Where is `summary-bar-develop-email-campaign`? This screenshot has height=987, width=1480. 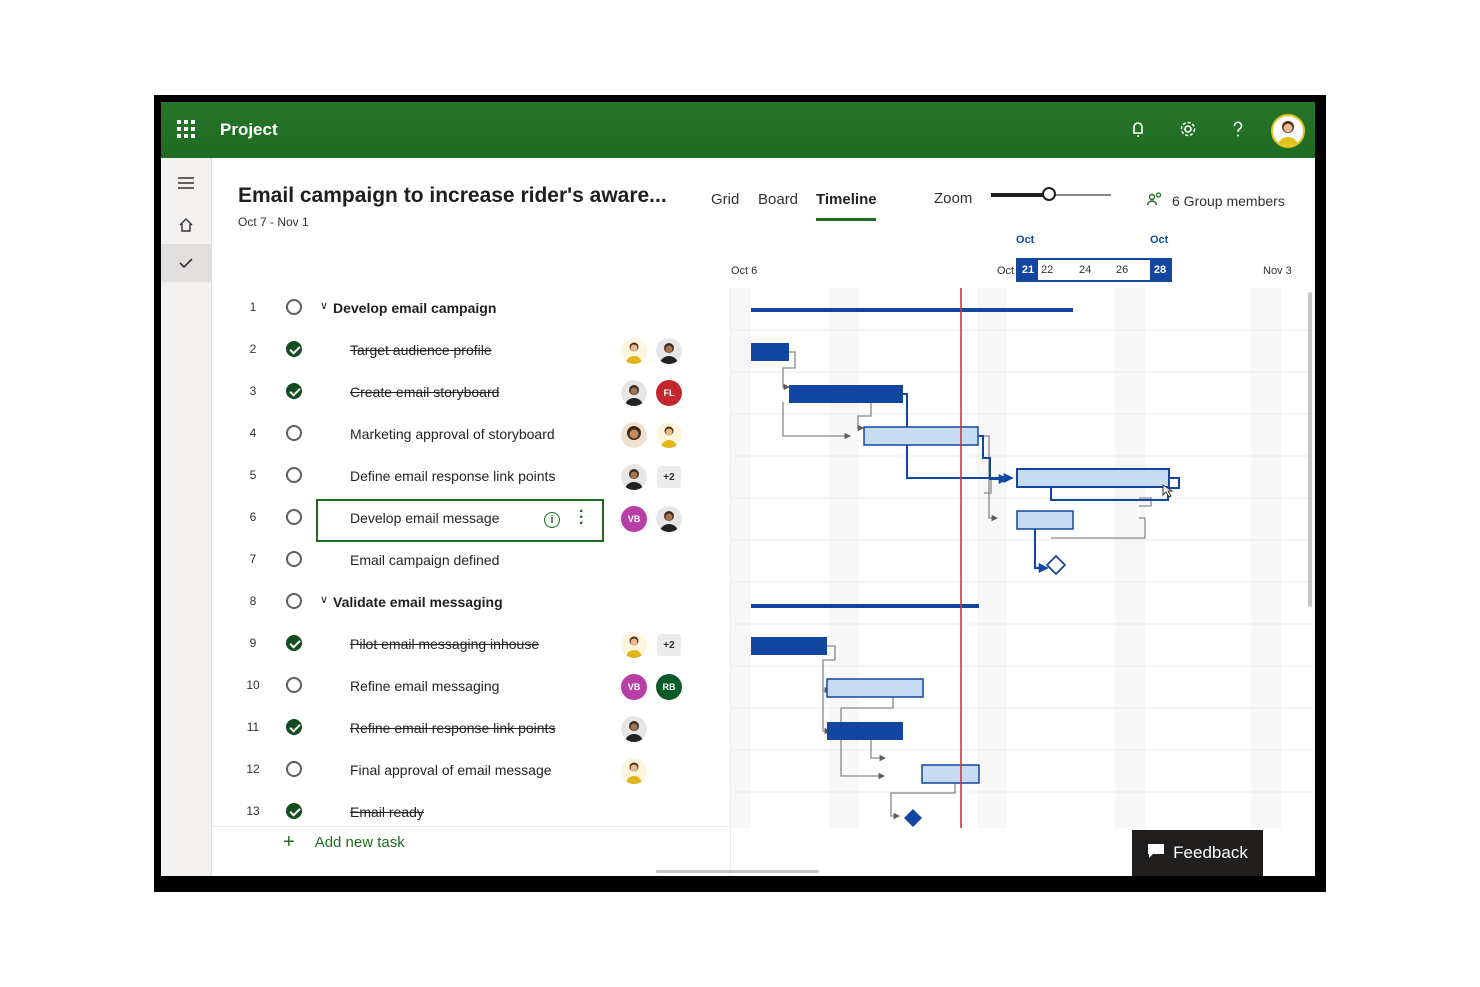
summary-bar-develop-email-campaign is located at coordinates (912, 310).